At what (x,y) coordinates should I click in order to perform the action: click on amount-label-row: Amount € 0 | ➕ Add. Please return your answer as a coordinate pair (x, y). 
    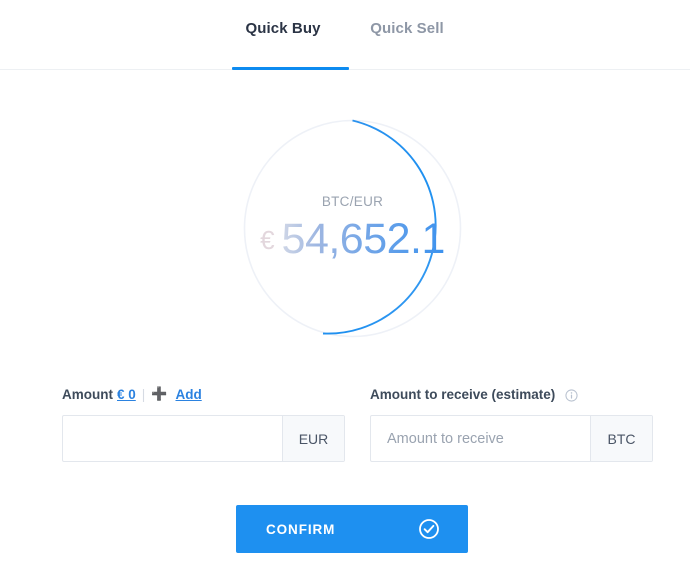
    Looking at the image, I should click on (203, 394).